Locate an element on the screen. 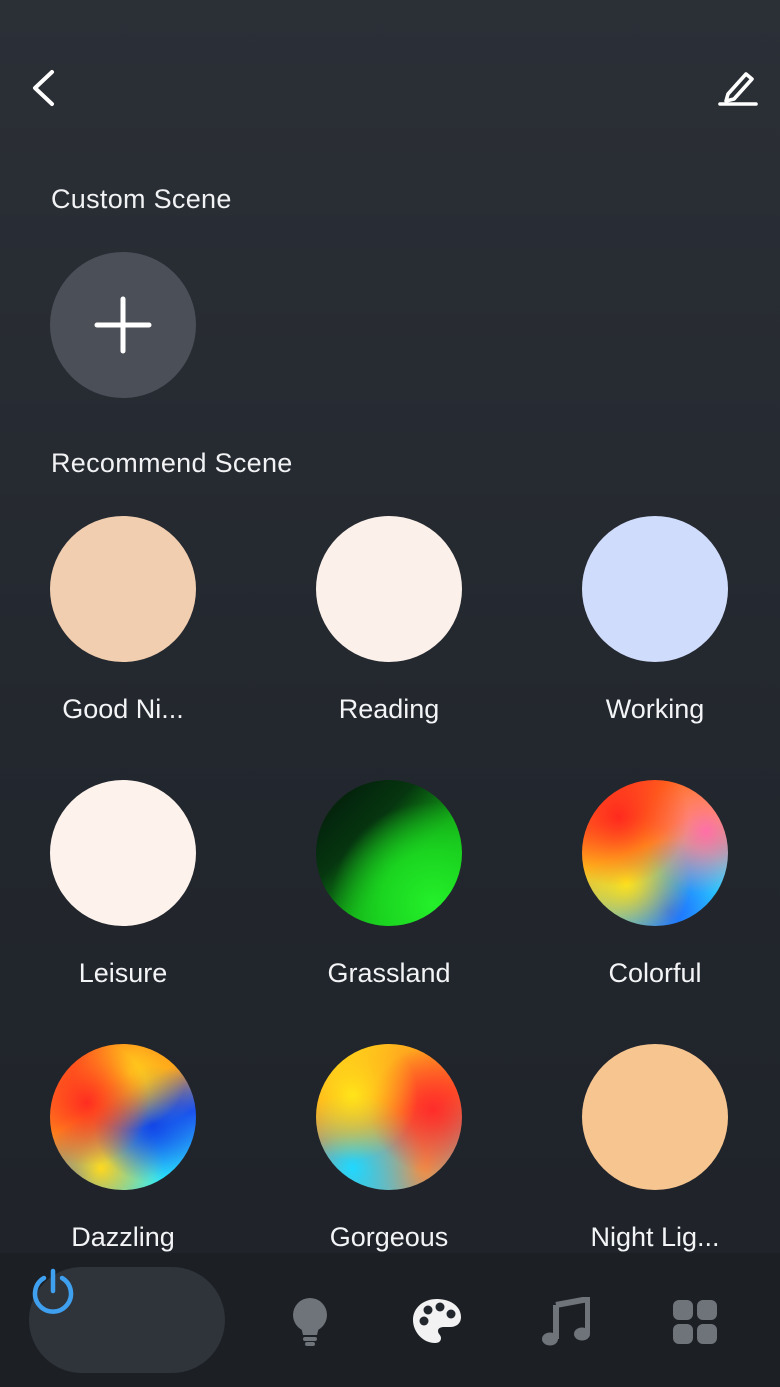 The height and width of the screenshot is (1387, 780). scene-label: Leisure is located at coordinates (123, 973).